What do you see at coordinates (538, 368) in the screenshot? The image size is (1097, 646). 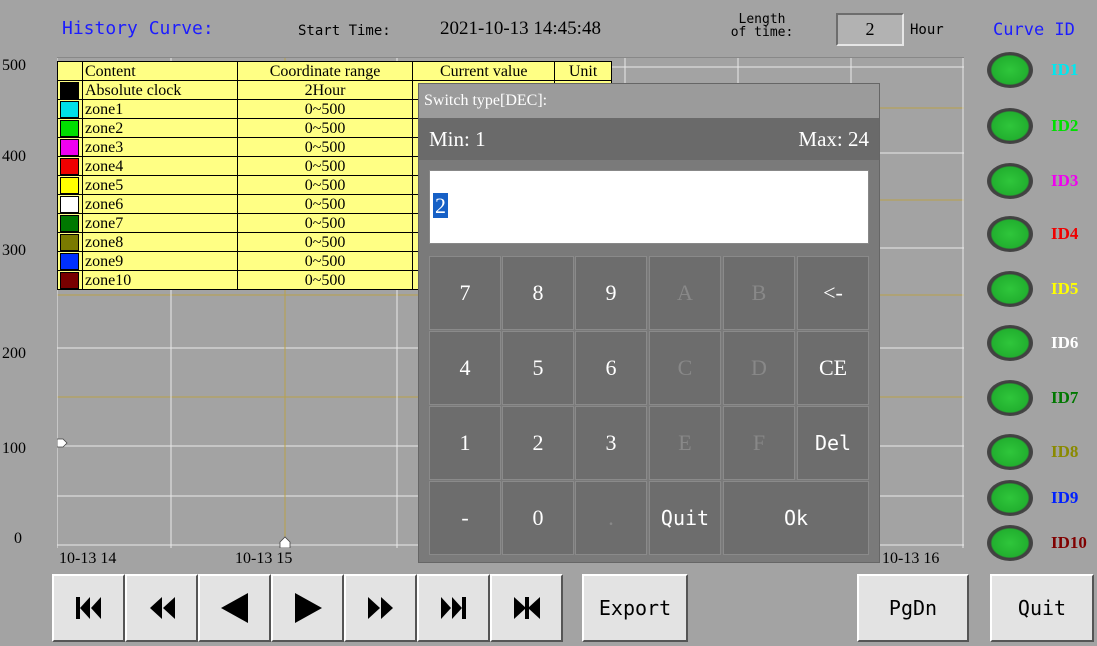 I see `key-5: 5` at bounding box center [538, 368].